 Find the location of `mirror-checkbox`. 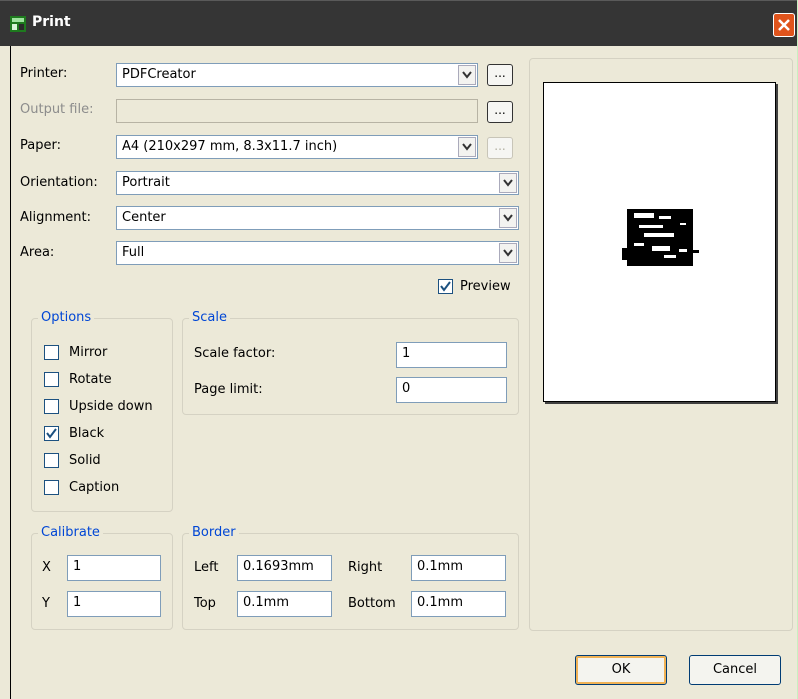

mirror-checkbox is located at coordinates (51, 352).